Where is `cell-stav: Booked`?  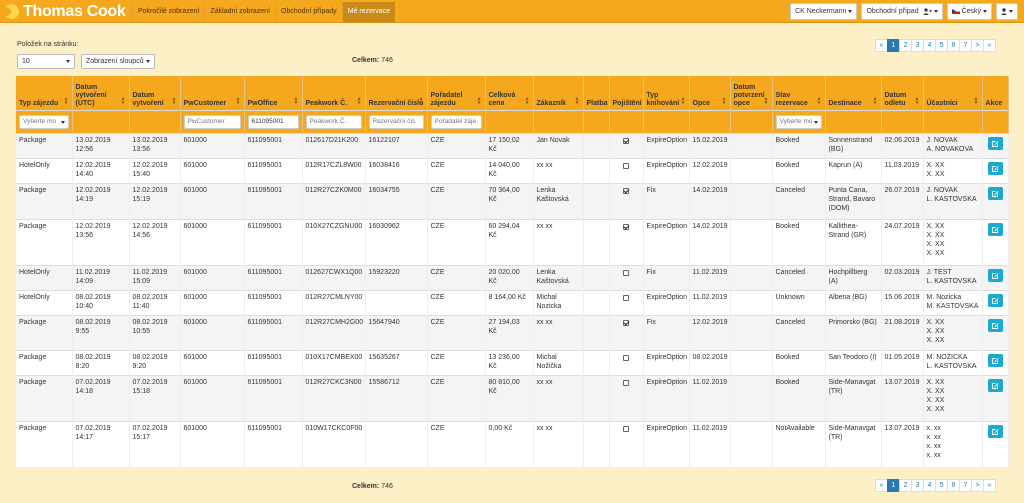
cell-stav: Booked is located at coordinates (799, 145).